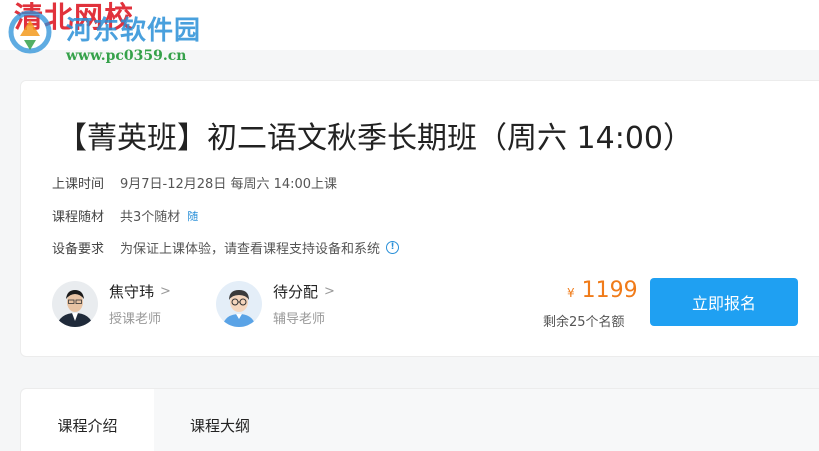 The image size is (819, 451). Describe the element at coordinates (584, 322) in the screenshot. I see `remaining-seats: 剩余25个名额` at that location.